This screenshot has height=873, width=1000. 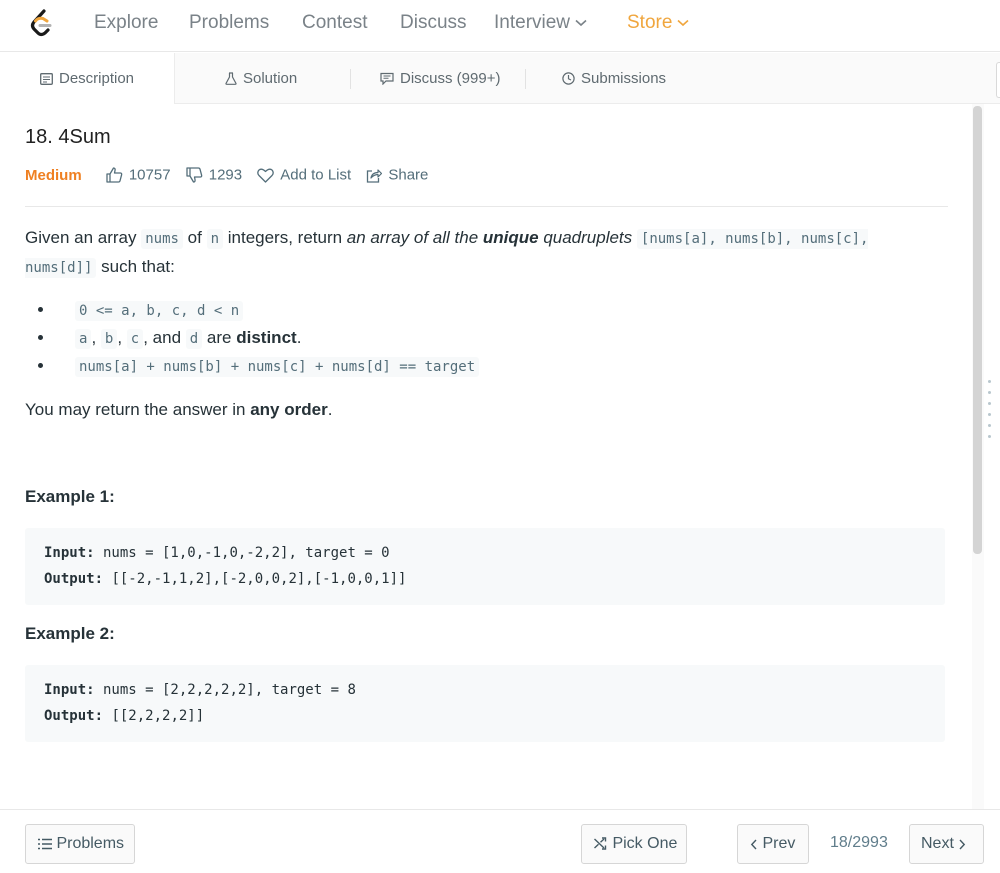 I want to click on pick-one-label: Pick One, so click(x=645, y=843).